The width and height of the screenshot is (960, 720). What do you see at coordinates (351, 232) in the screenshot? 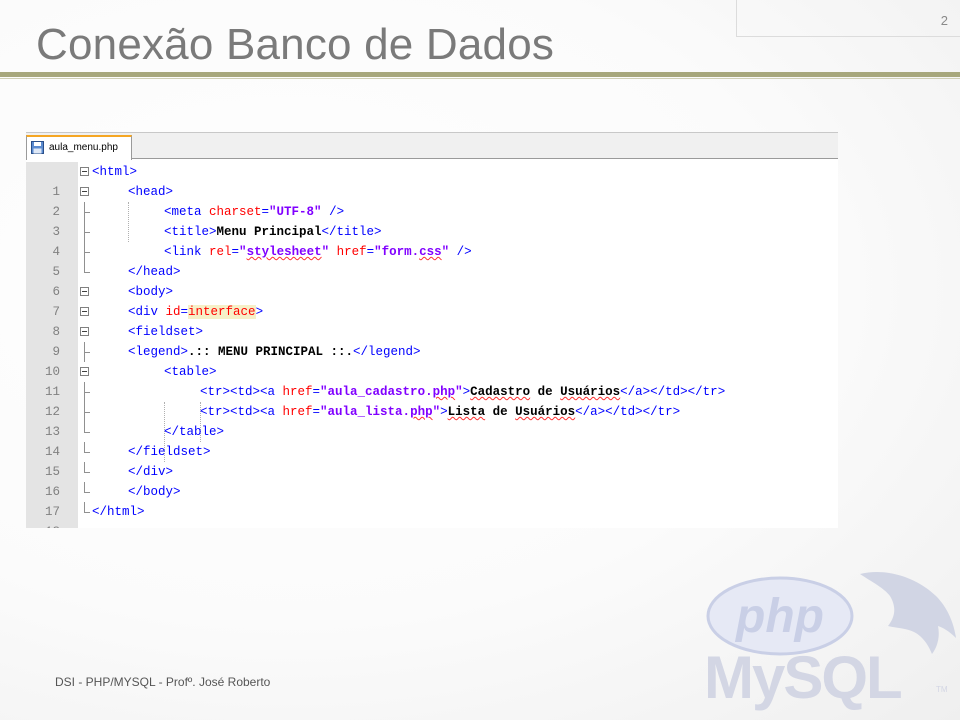
I see `code-token: </title>` at bounding box center [351, 232].